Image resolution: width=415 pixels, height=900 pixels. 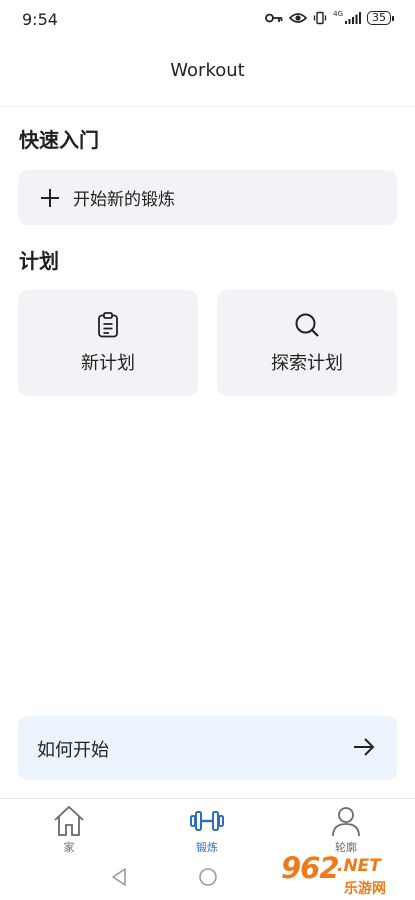 I want to click on eye-icon, so click(x=298, y=18).